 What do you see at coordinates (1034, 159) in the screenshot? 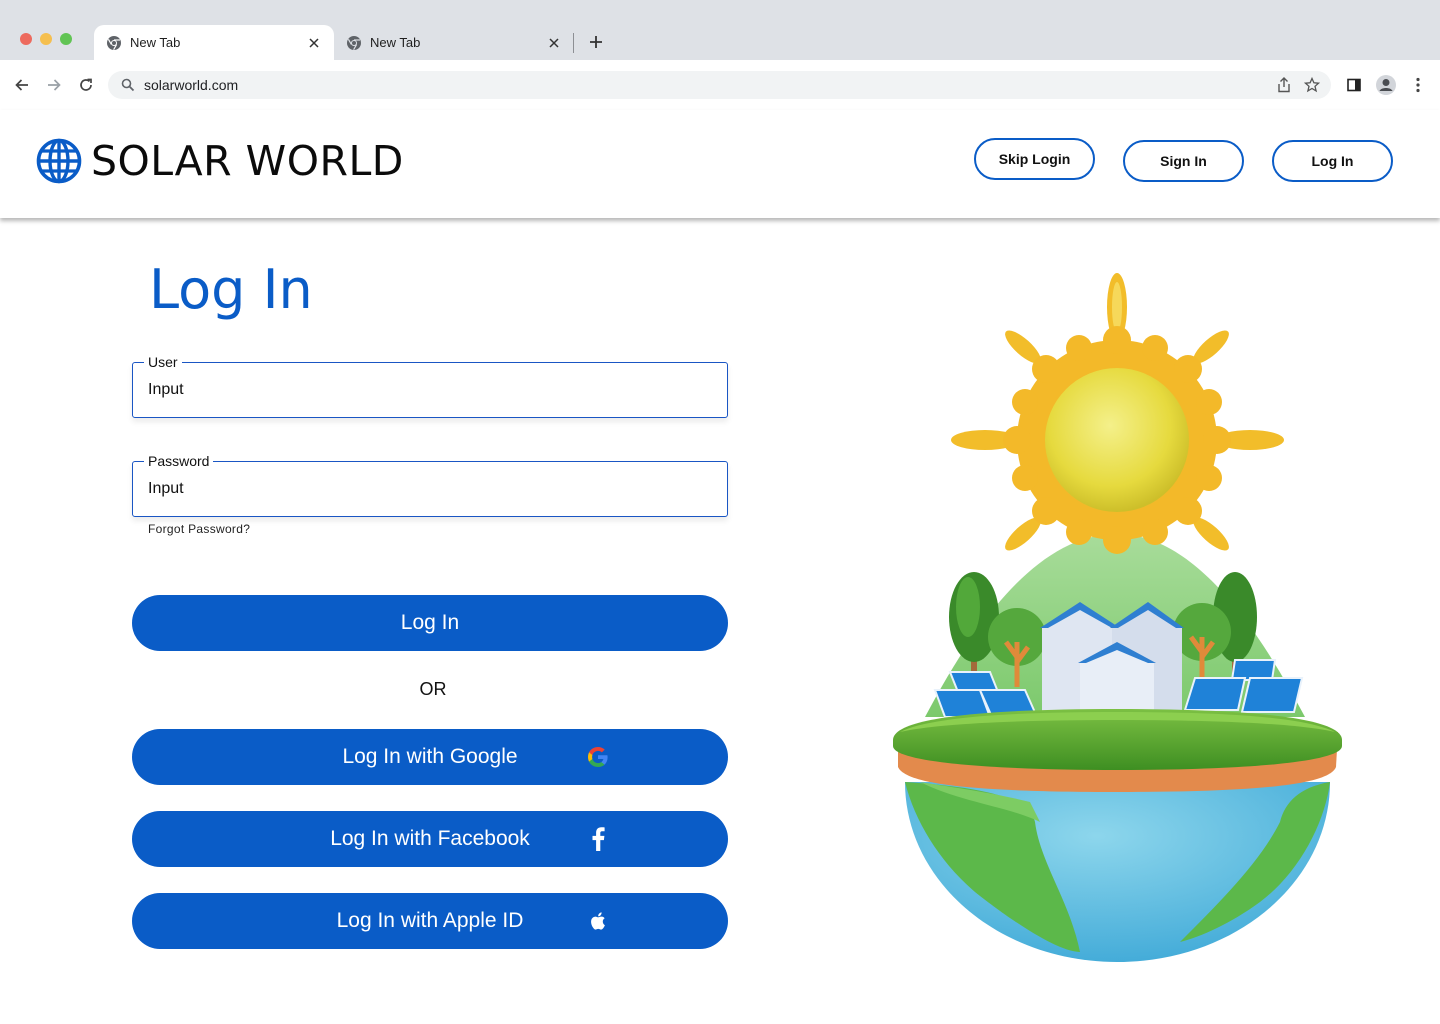
I see `skip-login-button: Skip Login` at bounding box center [1034, 159].